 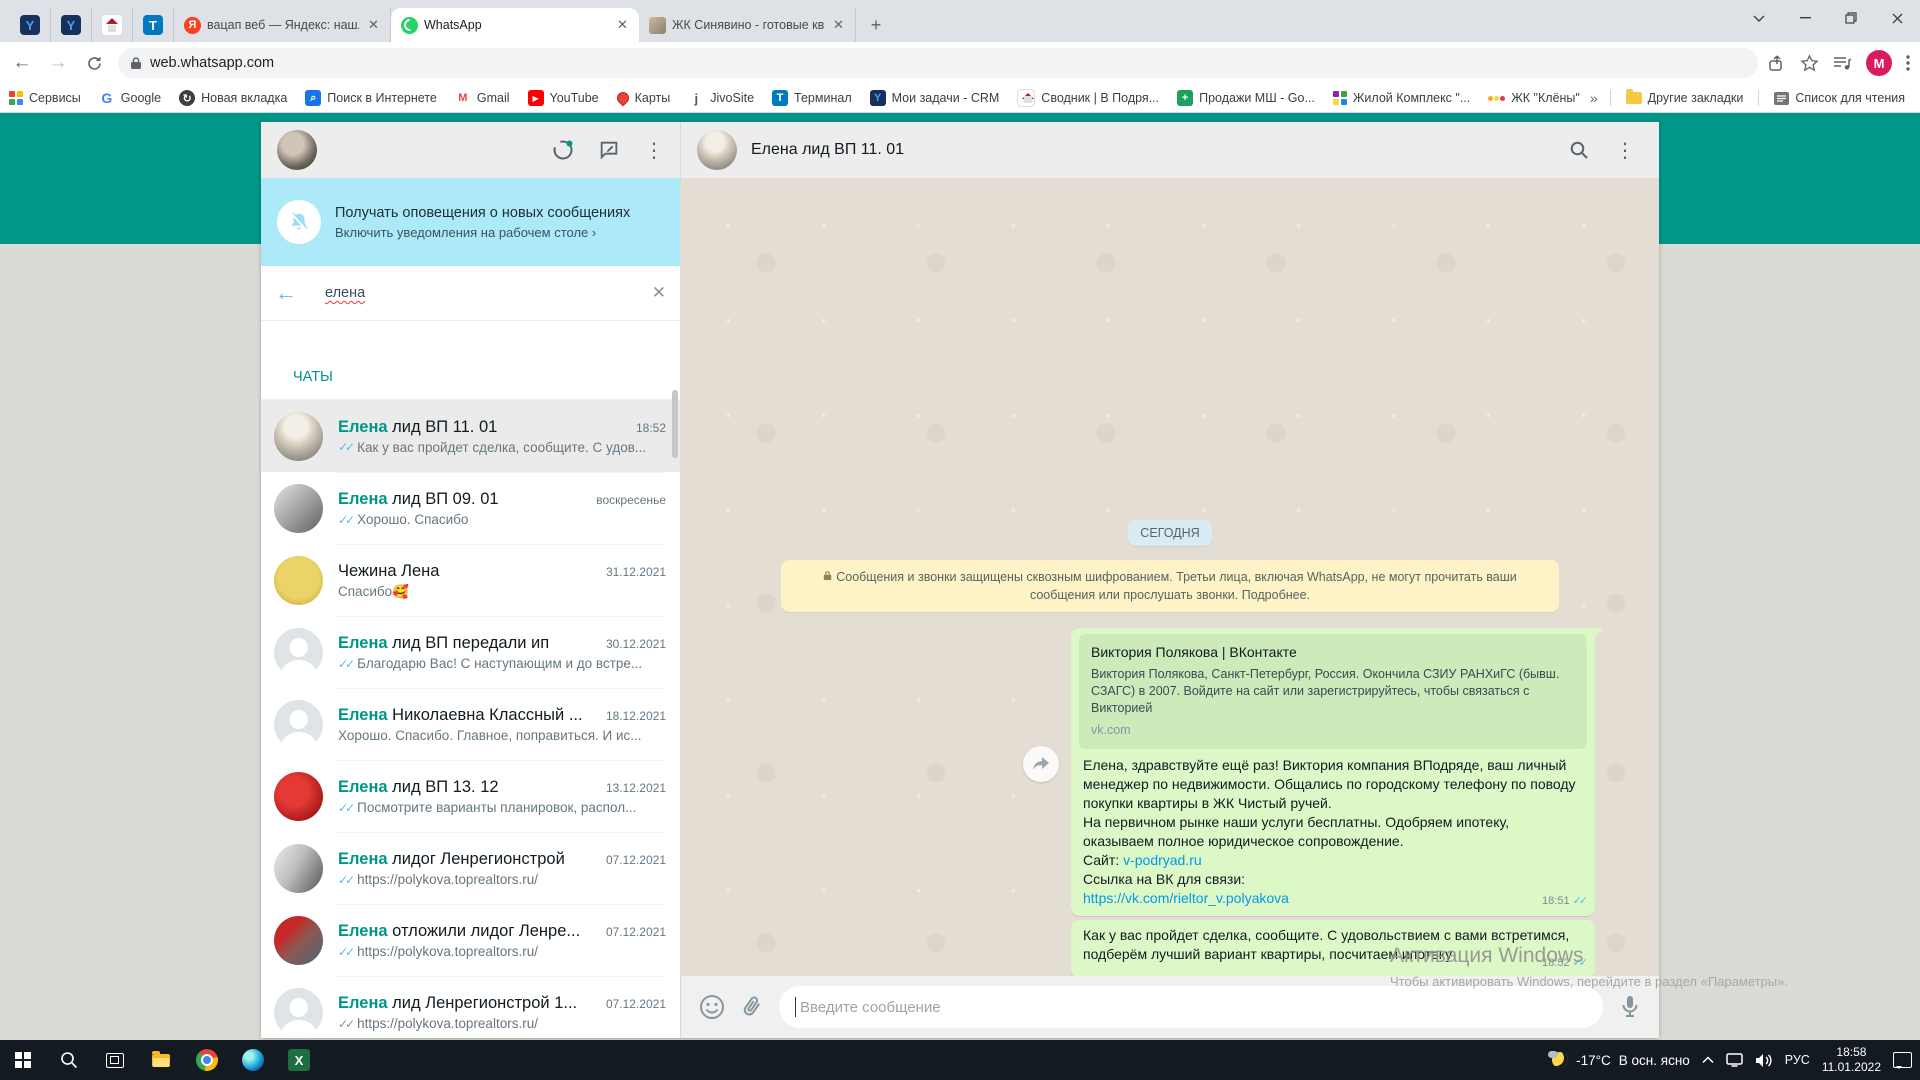 I want to click on bookmark-youtube: ▶ YouTube, so click(x=563, y=98).